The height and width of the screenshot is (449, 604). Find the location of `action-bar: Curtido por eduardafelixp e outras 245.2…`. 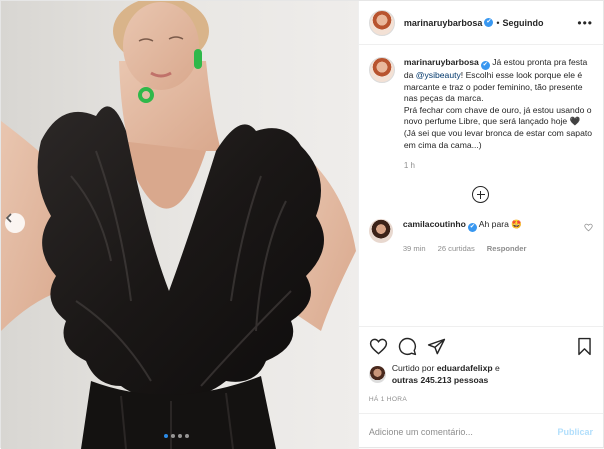

action-bar: Curtido por eduardafelixp e outras 245.2… is located at coordinates (480, 364).